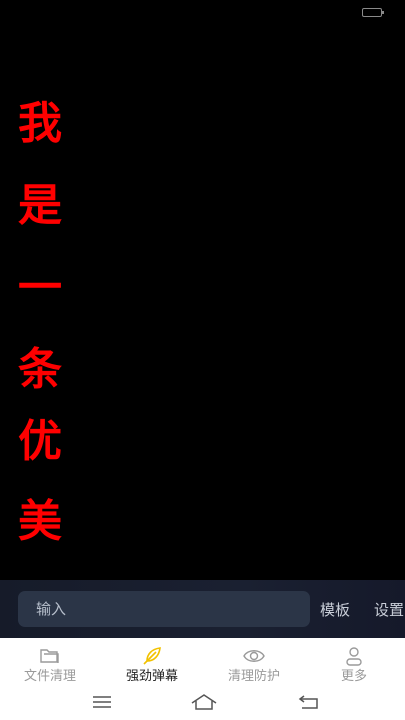 The width and height of the screenshot is (405, 720). Describe the element at coordinates (335, 609) in the screenshot. I see `template-button: 模板` at that location.